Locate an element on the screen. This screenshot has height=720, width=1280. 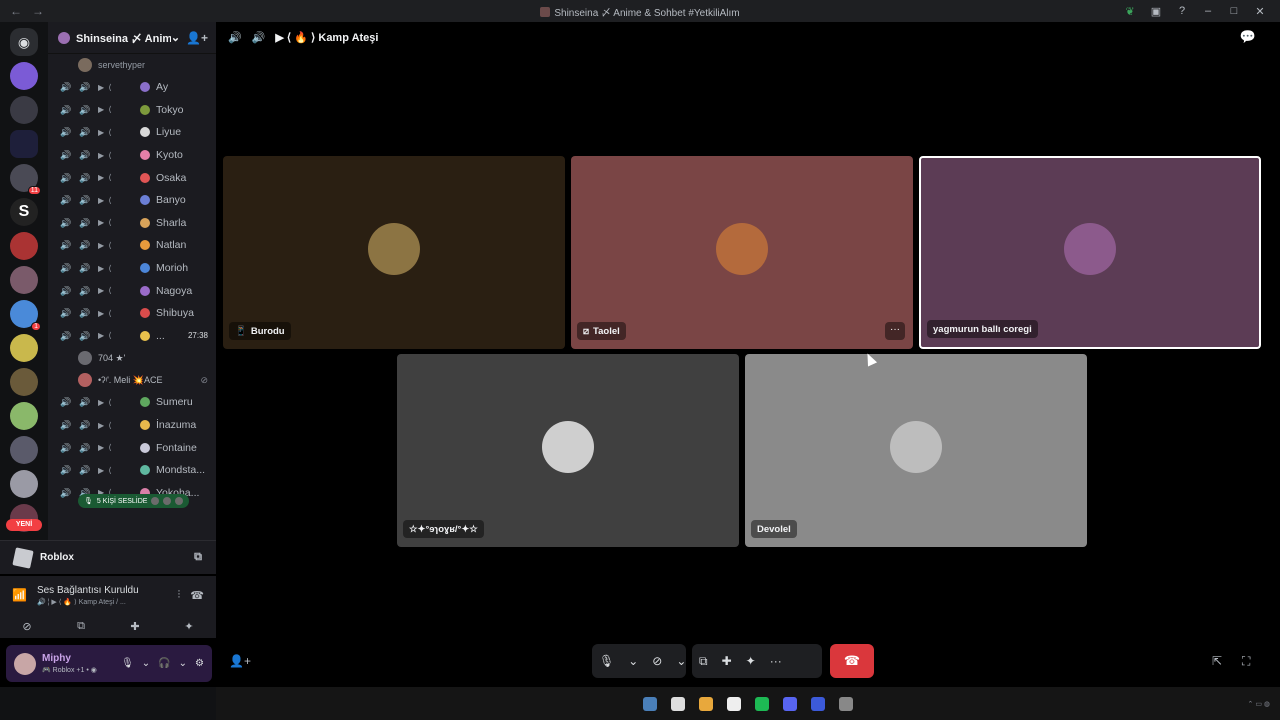
gear-icon: ⚙ is located at coordinates (199, 663).